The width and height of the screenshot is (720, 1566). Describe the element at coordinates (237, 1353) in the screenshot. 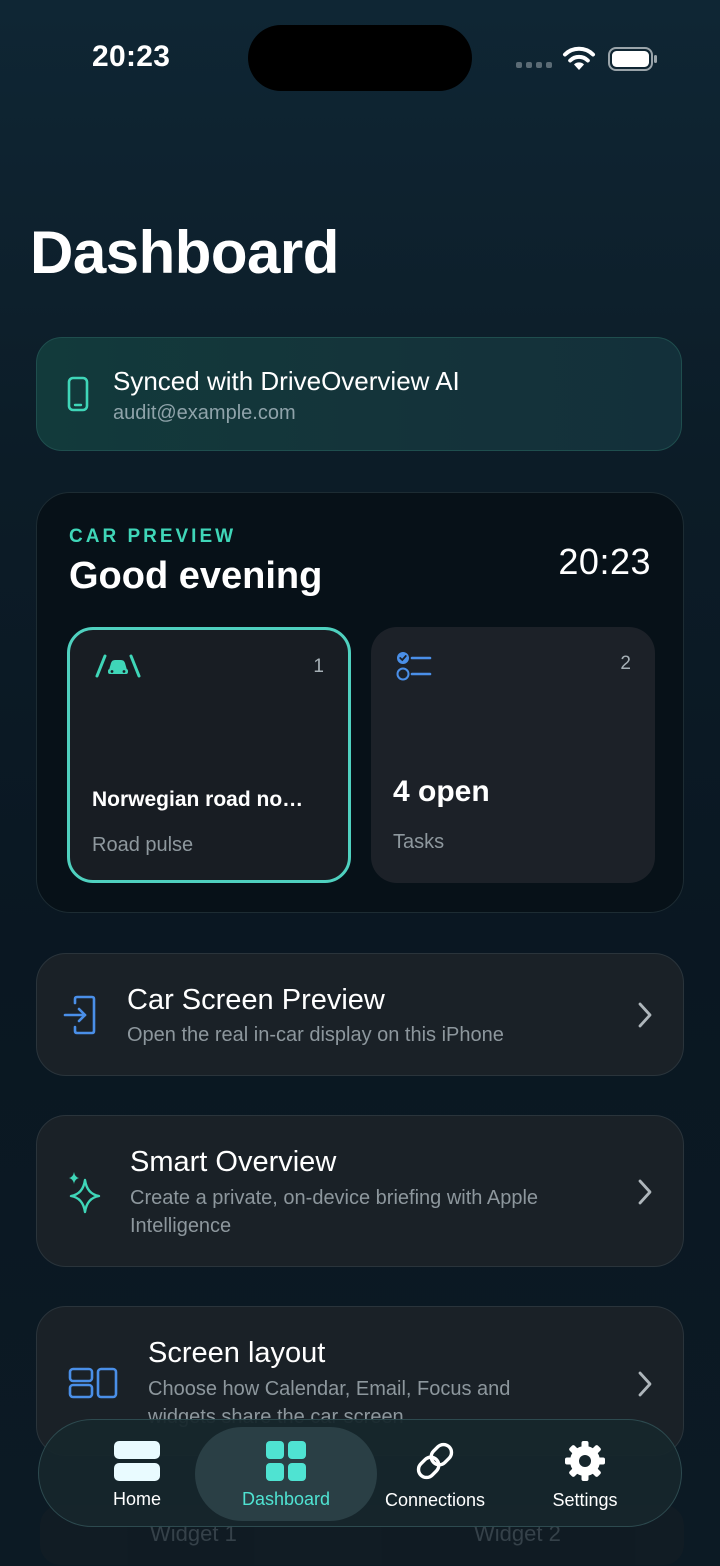

I see `row-title: Screen layout` at that location.